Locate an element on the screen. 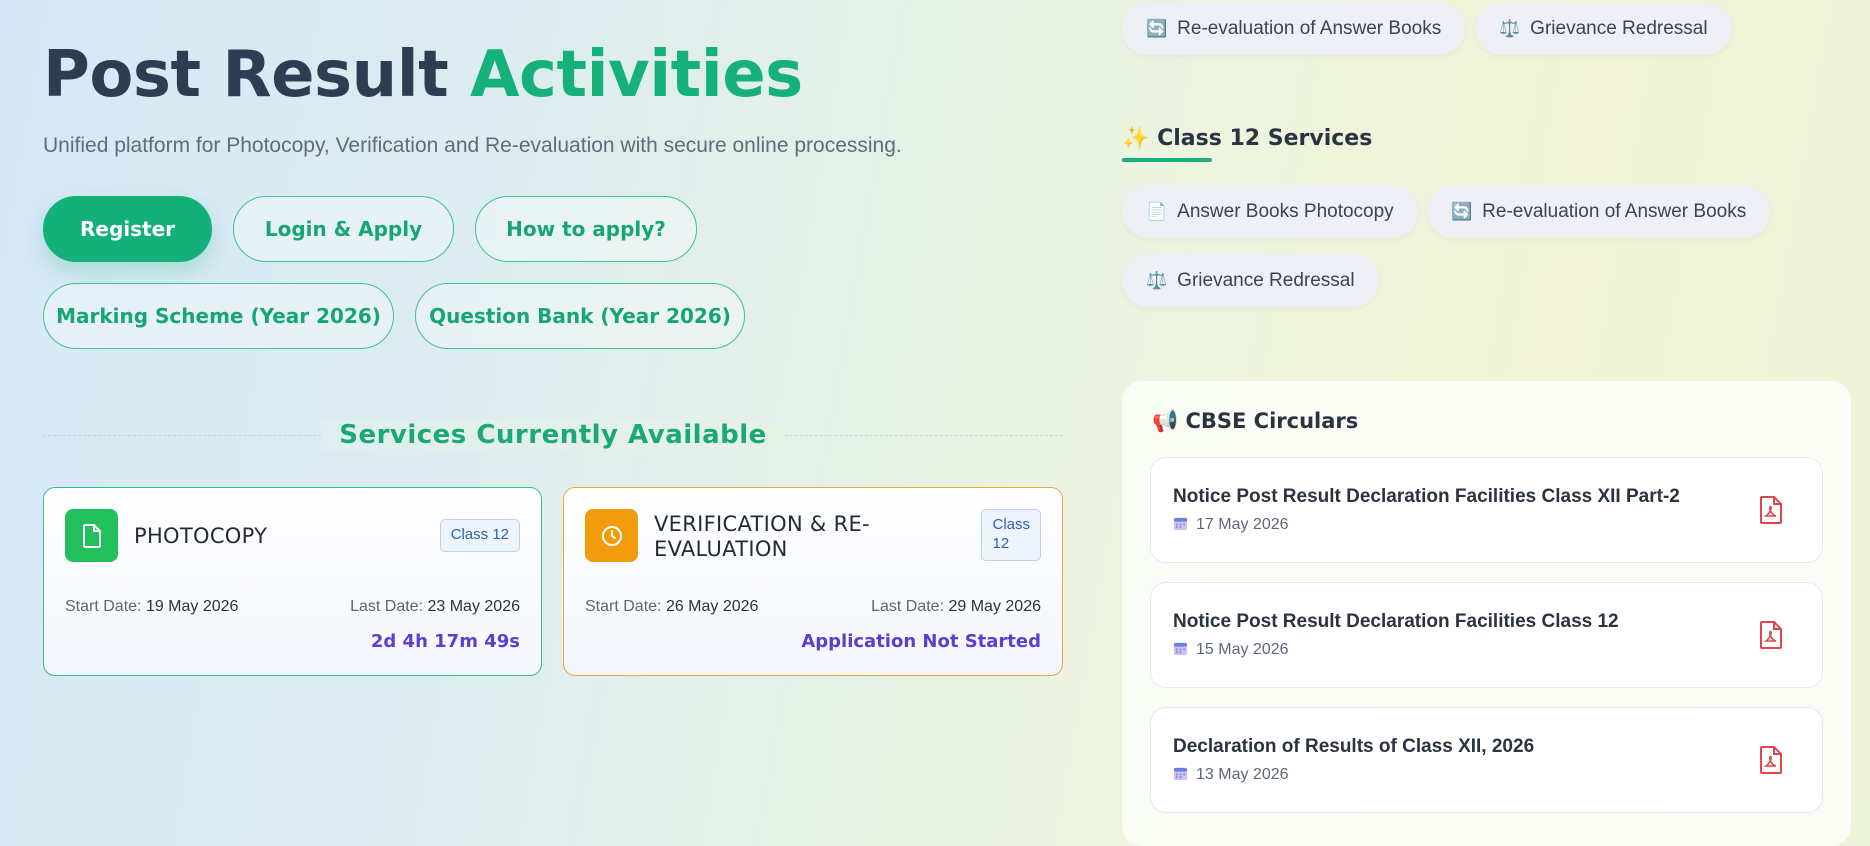 The image size is (1870, 846). circulars-heading-text: CBSE Circulars is located at coordinates (1272, 421).